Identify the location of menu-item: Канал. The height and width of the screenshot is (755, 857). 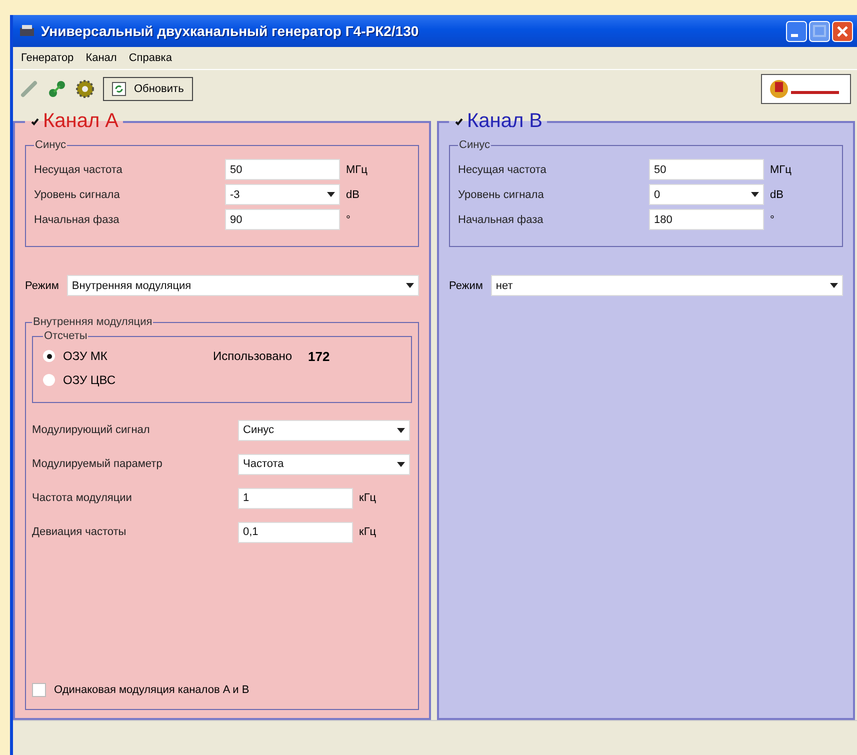
(101, 58).